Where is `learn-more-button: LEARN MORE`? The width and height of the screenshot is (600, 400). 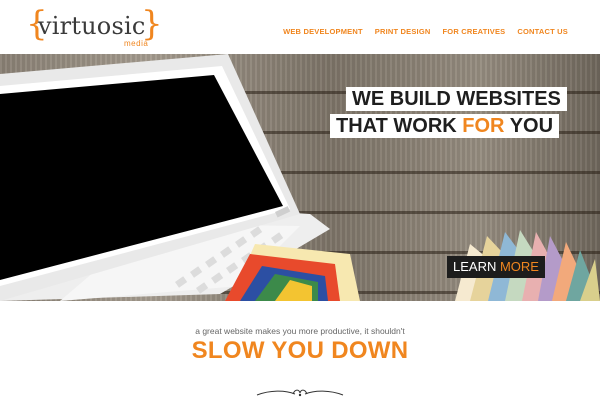
learn-more-button: LEARN MORE is located at coordinates (496, 267).